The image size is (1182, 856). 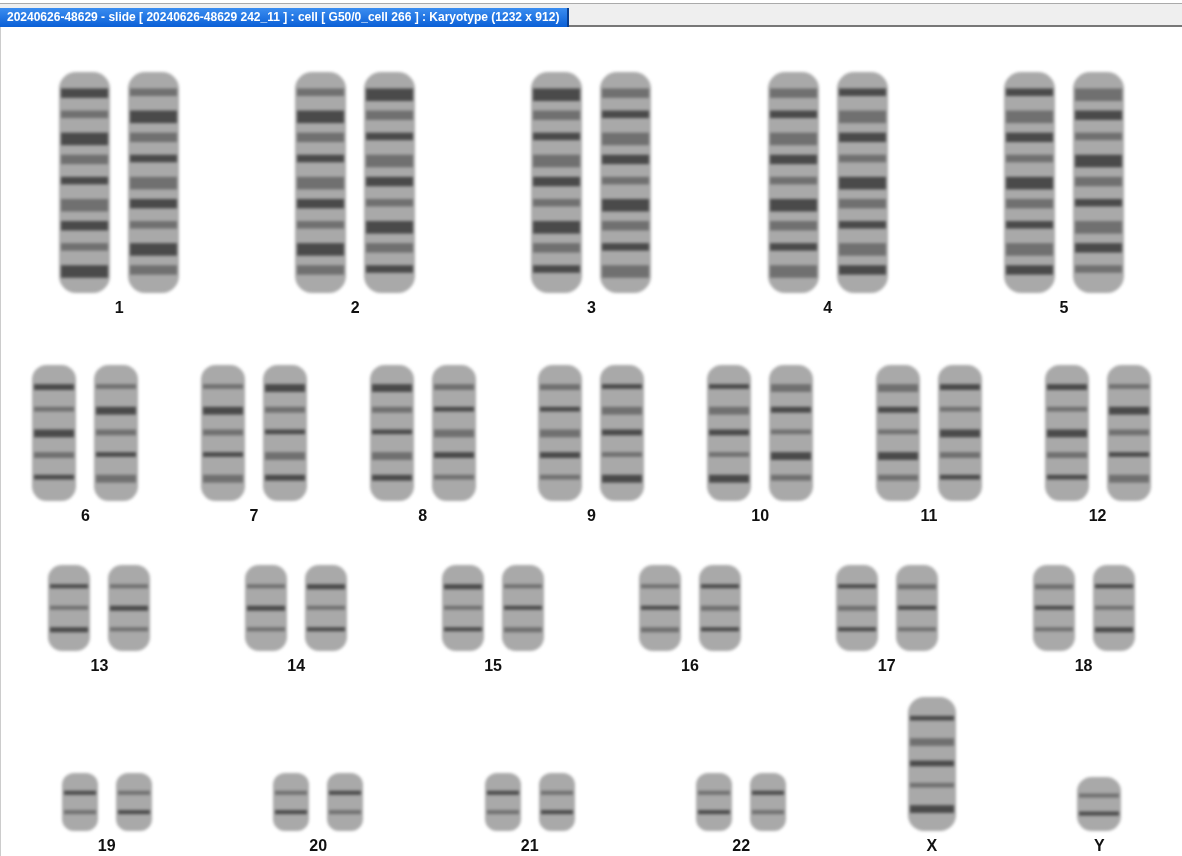 I want to click on chromosome-number: 11, so click(x=929, y=516).